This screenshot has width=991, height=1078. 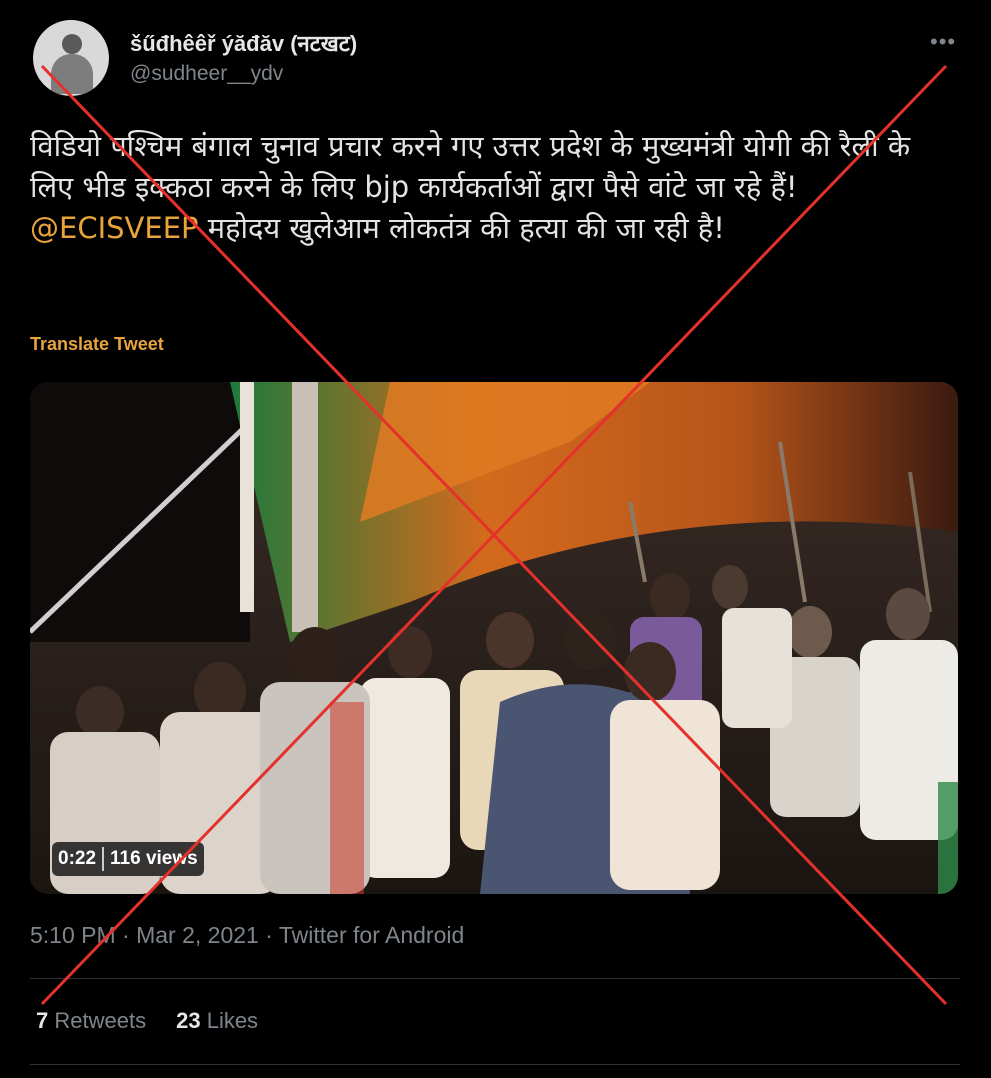 I want to click on translate-tweet-link: Translate Tweet, so click(x=97, y=344).